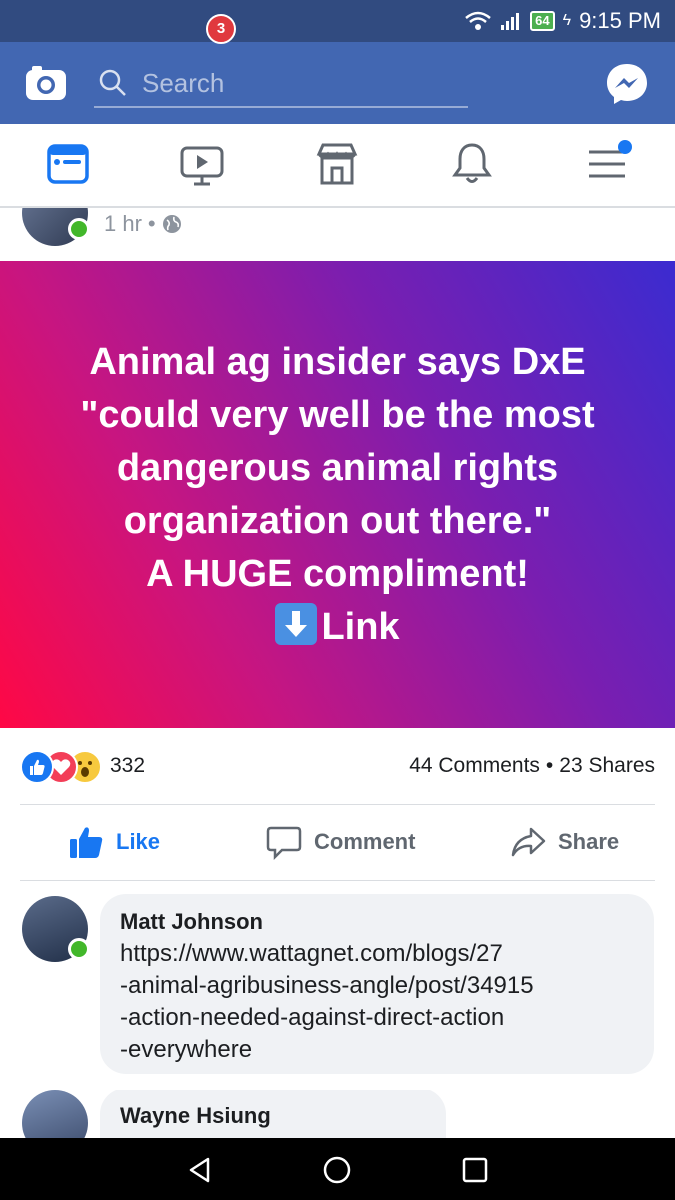 Image resolution: width=675 pixels, height=1200 pixels. I want to click on menu-notification-dot, so click(625, 147).